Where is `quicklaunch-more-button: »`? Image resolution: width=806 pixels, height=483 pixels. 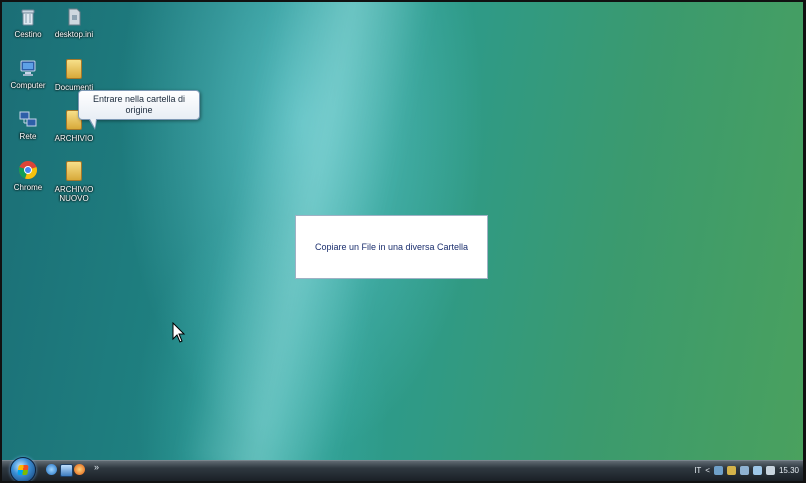 quicklaunch-more-button: » is located at coordinates (96, 467).